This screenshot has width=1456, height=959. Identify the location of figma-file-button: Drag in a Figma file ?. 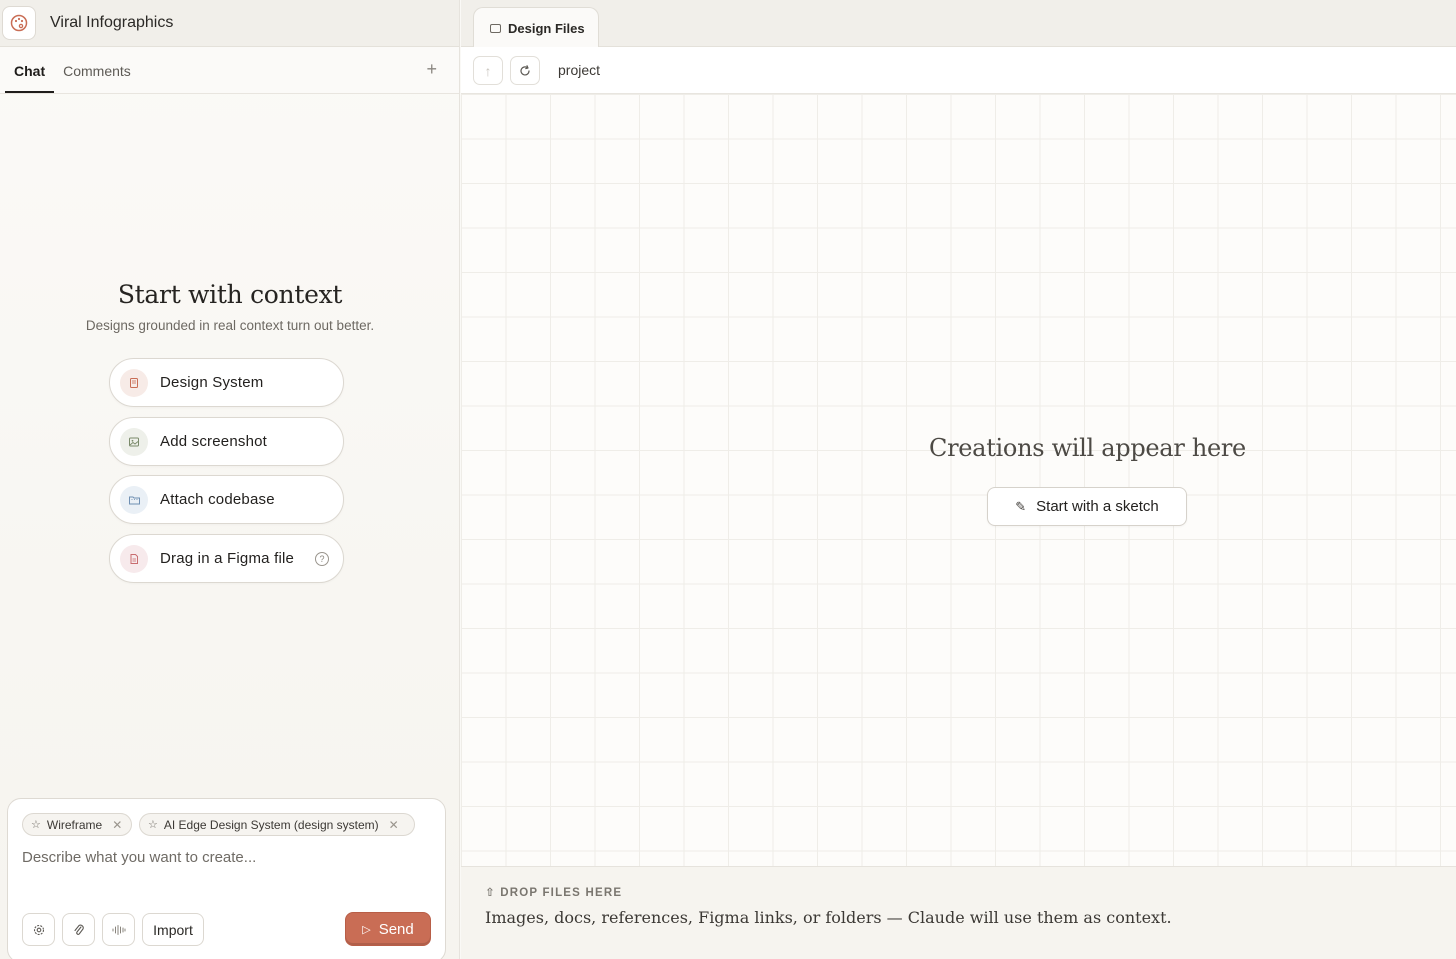
(226, 558).